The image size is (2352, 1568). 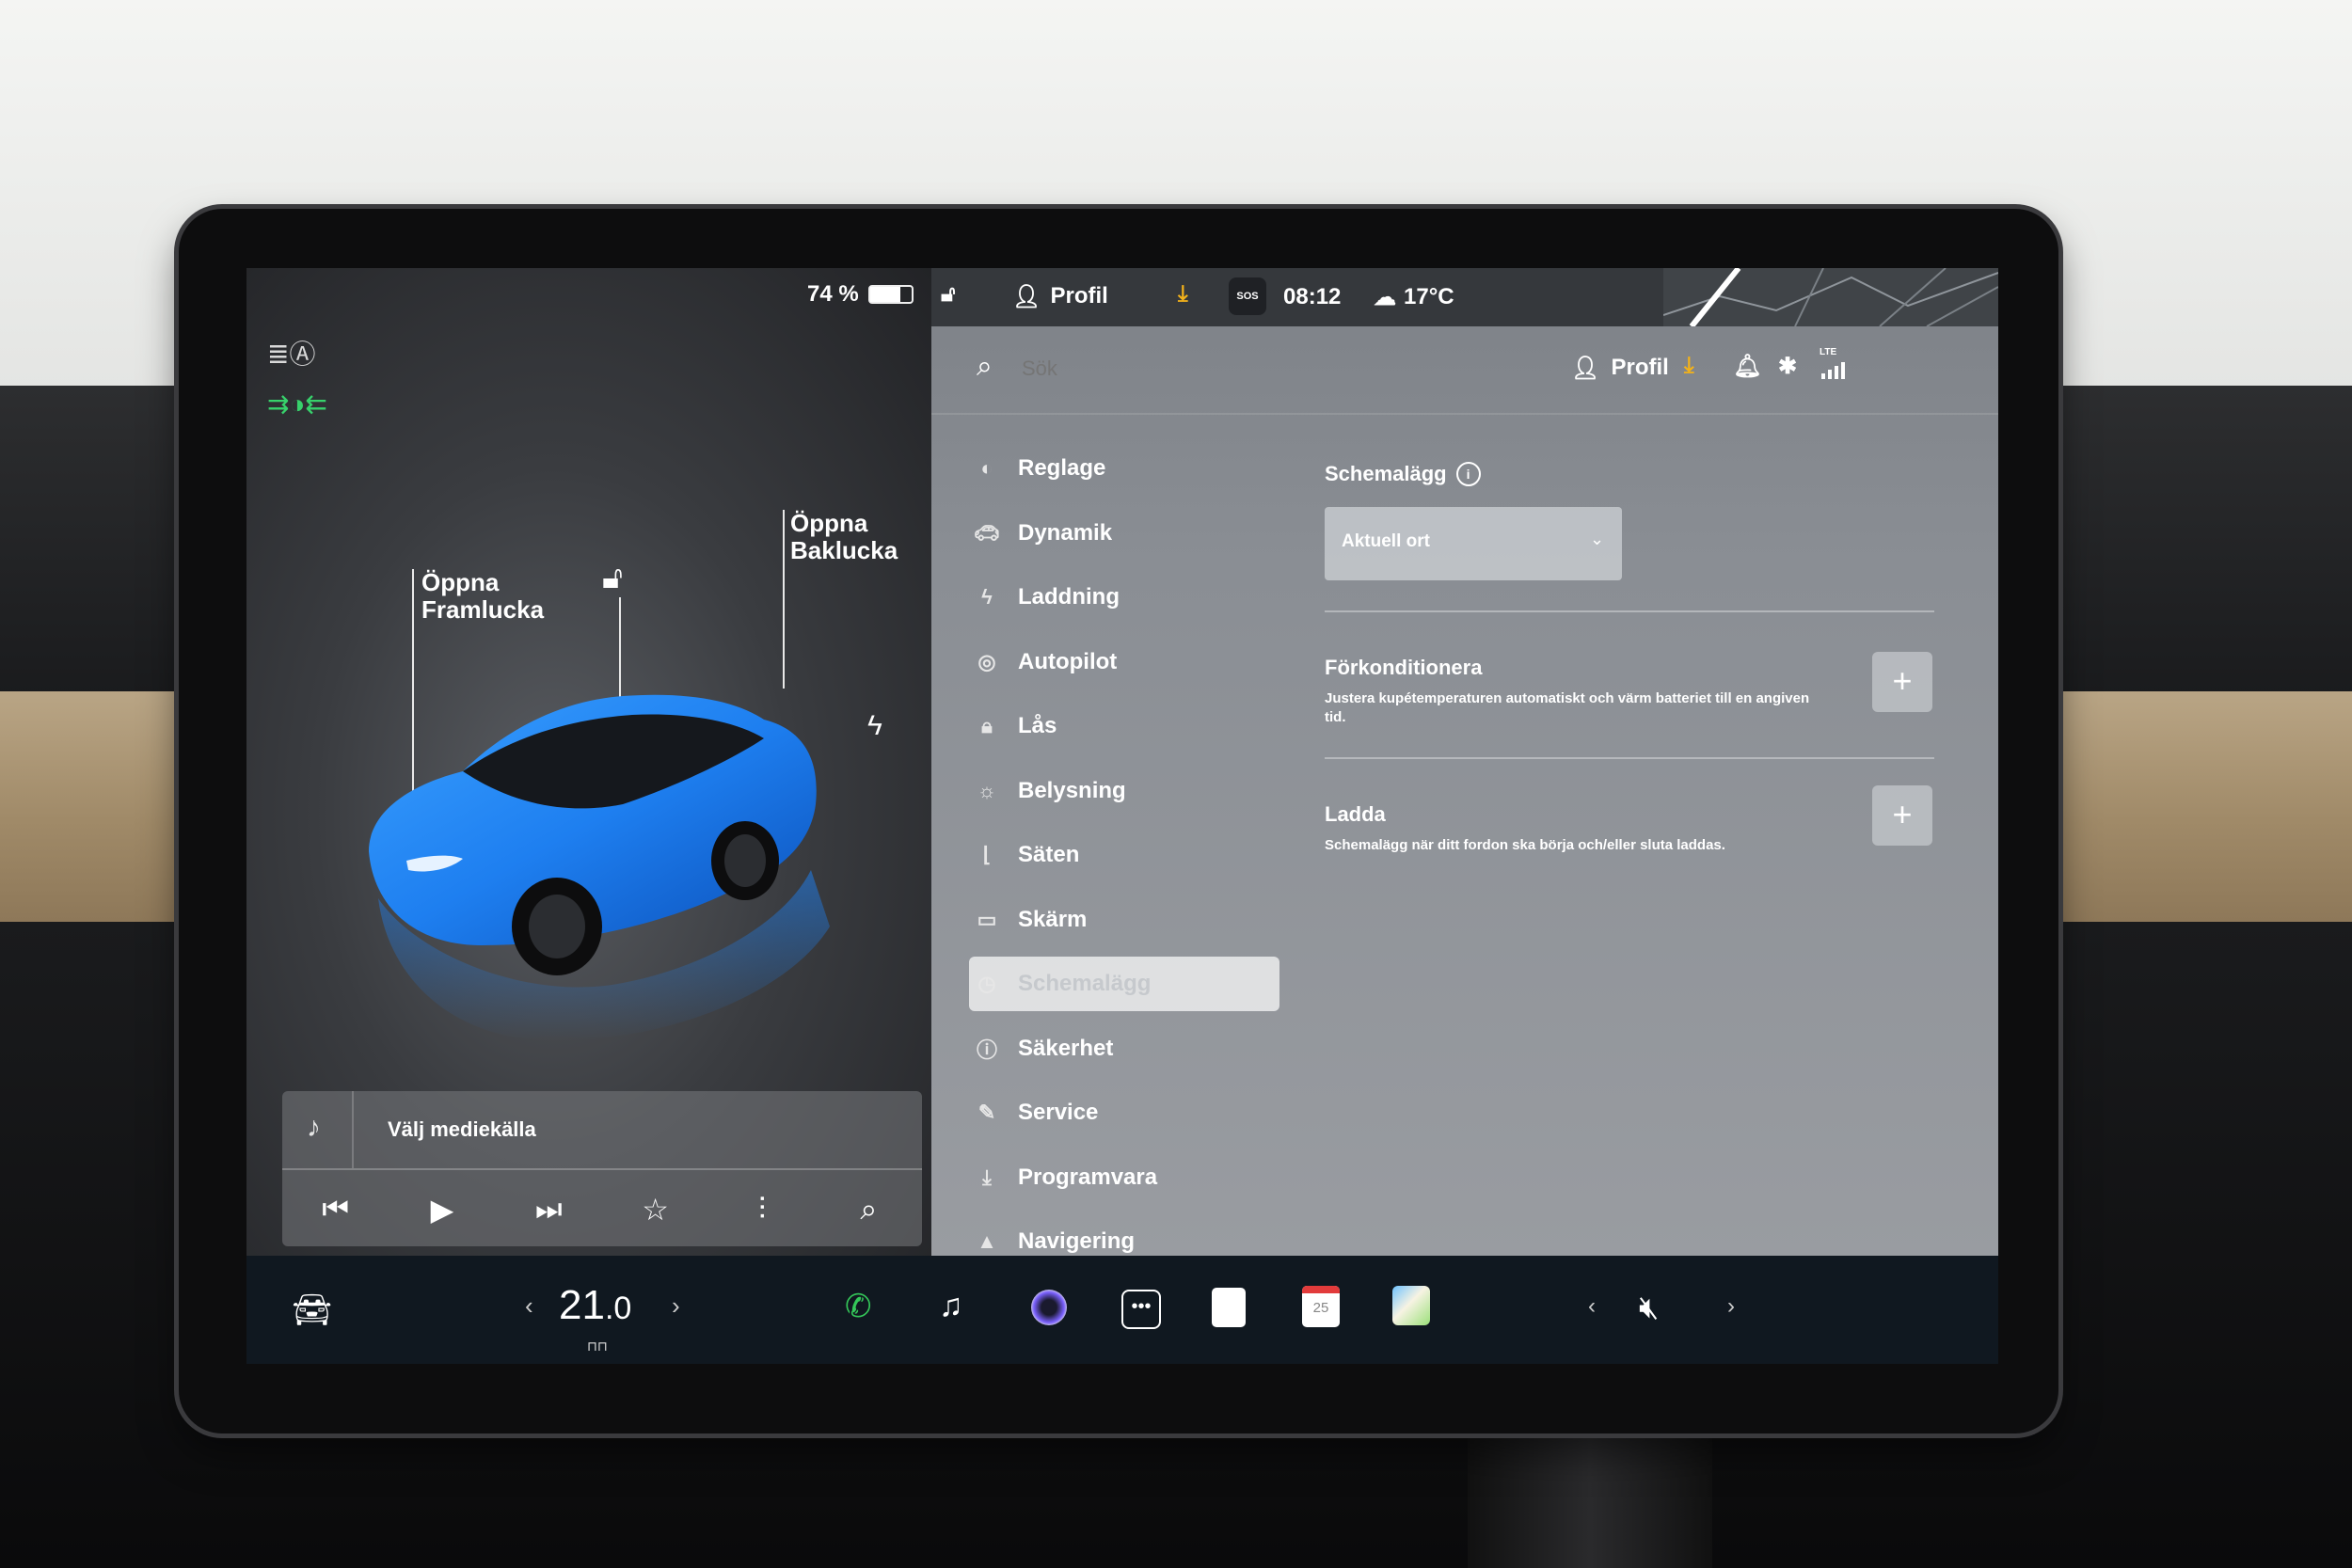 I want to click on charge-title: Ladda, so click(x=1355, y=814).